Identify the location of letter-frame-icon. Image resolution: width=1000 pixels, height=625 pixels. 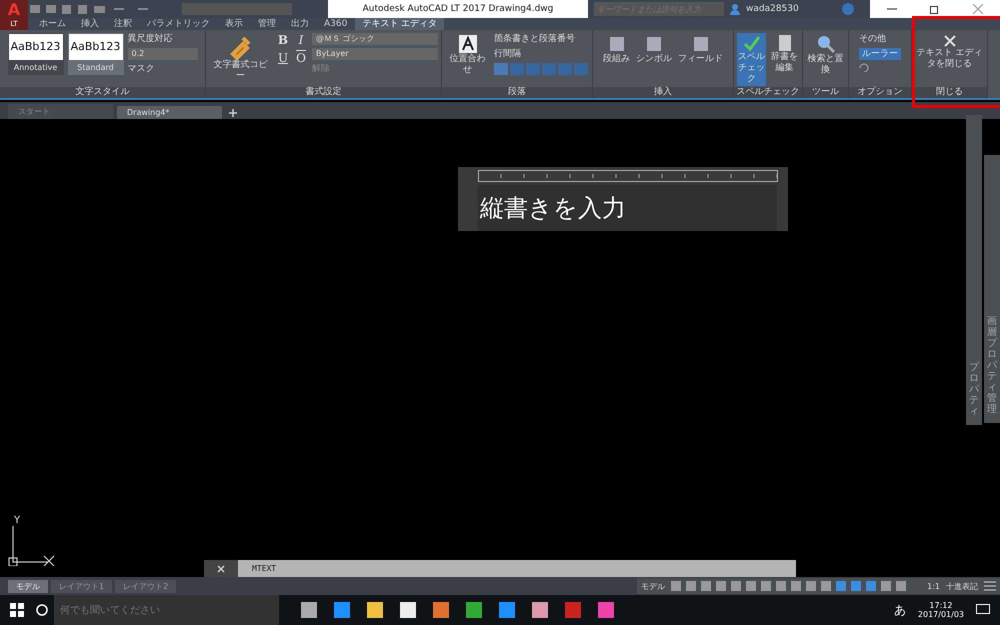
(468, 44).